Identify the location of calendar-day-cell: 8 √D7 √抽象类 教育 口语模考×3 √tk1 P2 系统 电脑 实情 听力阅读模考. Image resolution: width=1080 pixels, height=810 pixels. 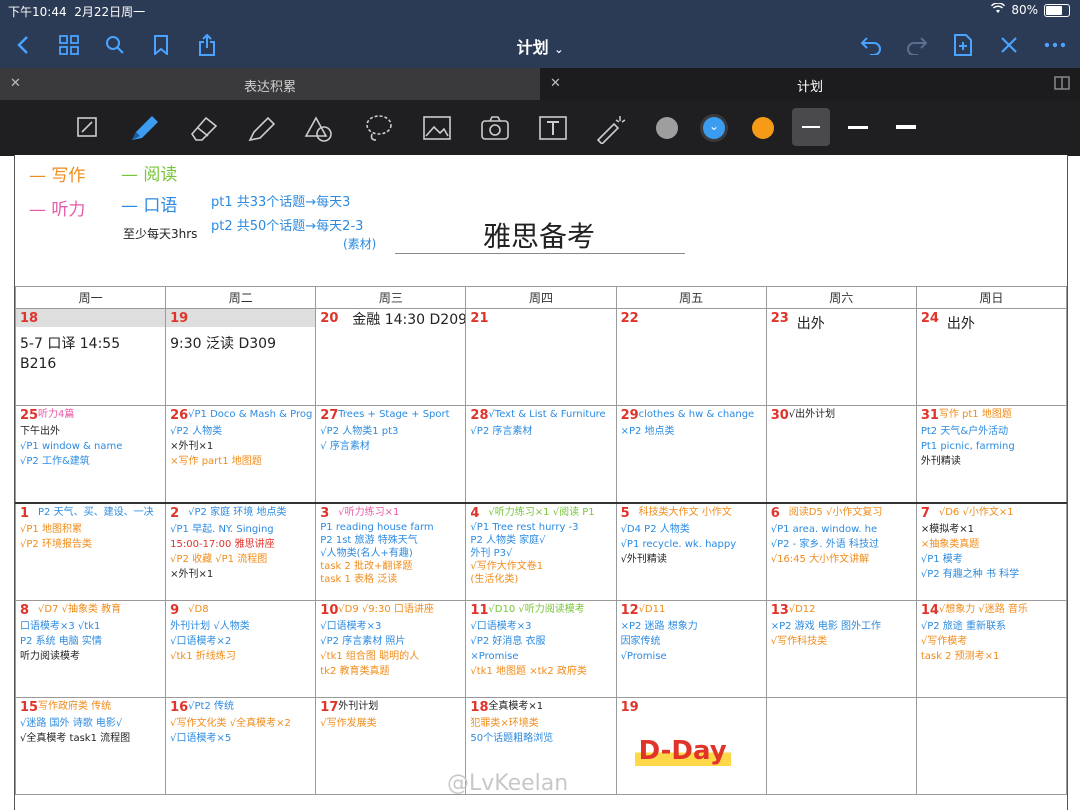
(90, 649).